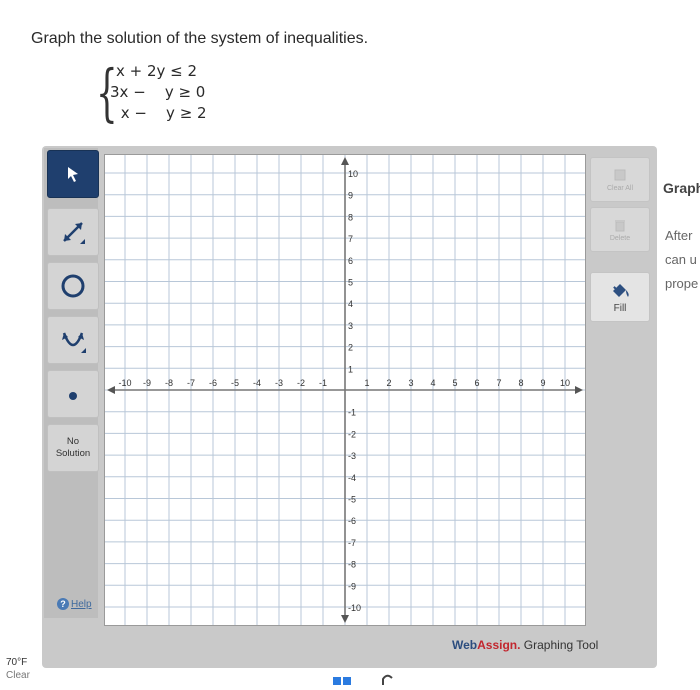 The height and width of the screenshot is (690, 700). What do you see at coordinates (345, 619) in the screenshot?
I see `y-axis-arrow-down-icon` at bounding box center [345, 619].